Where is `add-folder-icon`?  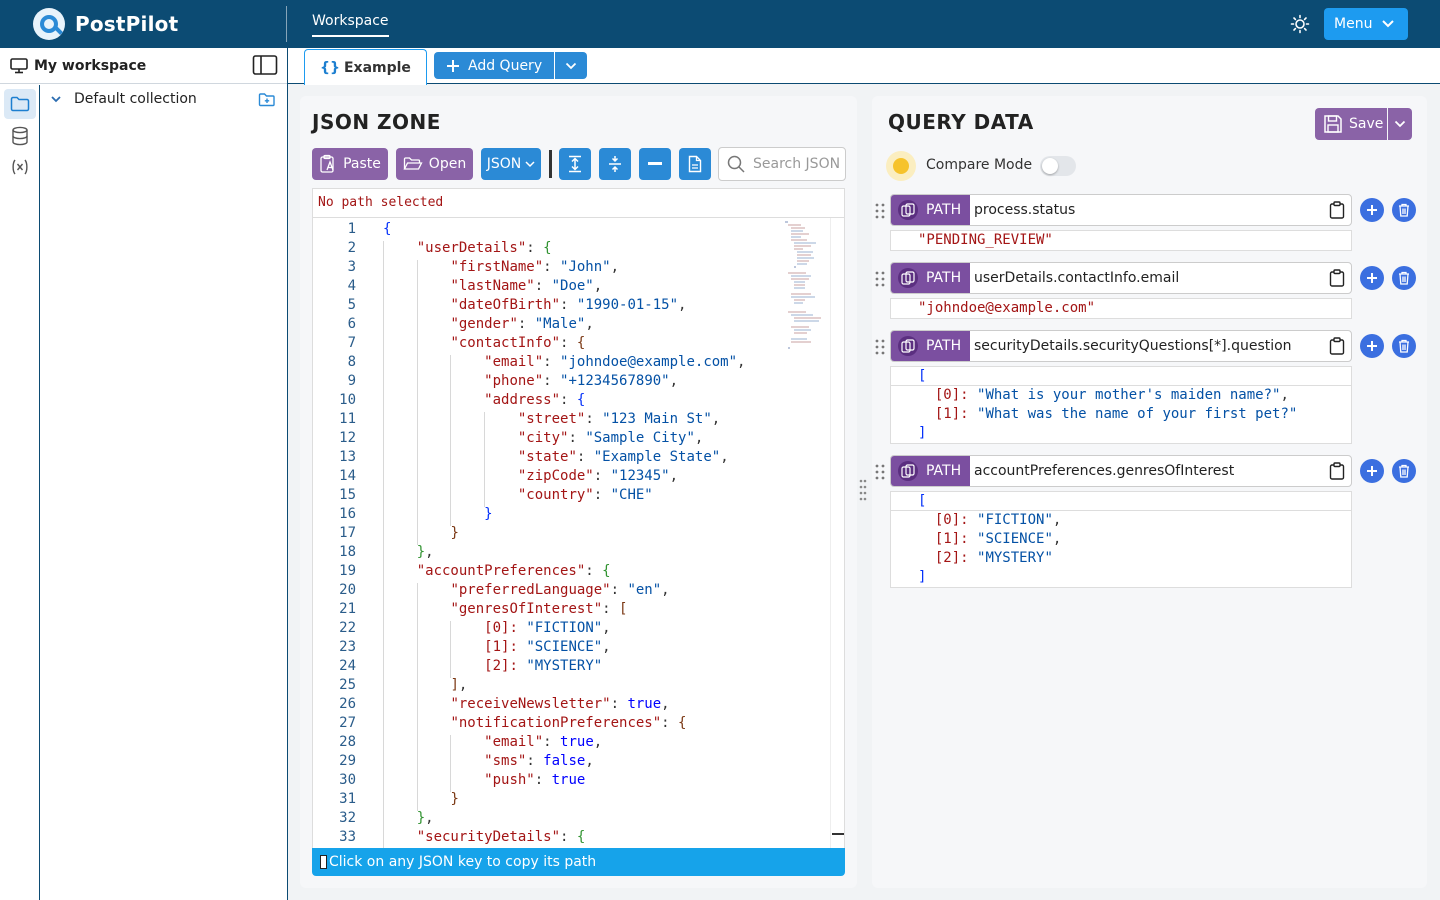
add-folder-icon is located at coordinates (267, 100).